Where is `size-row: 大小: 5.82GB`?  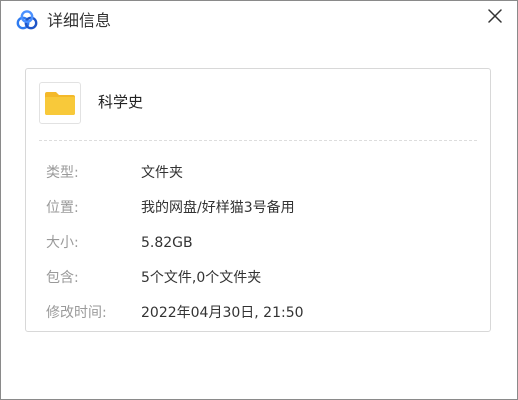 size-row: 大小: 5.82GB is located at coordinates (261, 243).